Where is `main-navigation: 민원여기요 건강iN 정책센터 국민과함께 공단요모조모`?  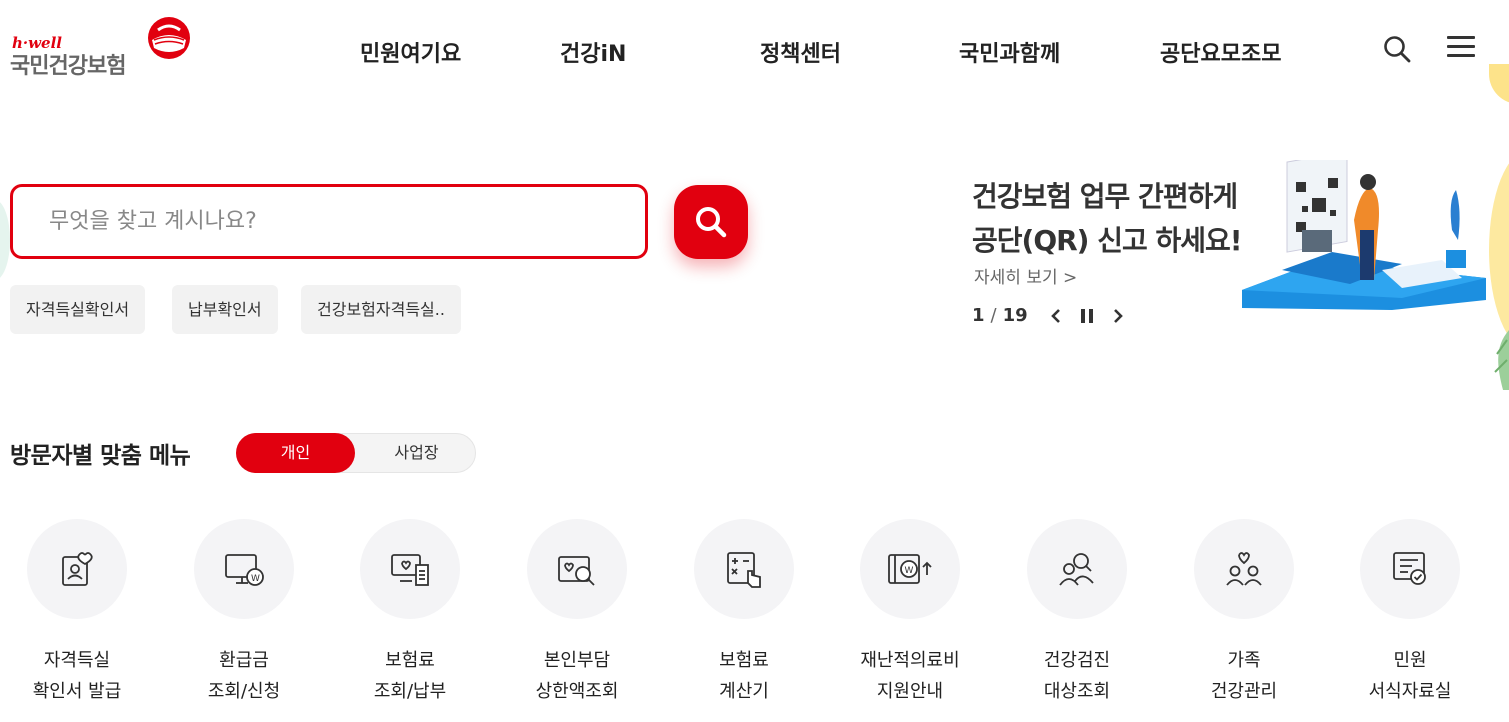 main-navigation: 민원여기요 건강iN 정책센터 국민과함께 공단요모조모 is located at coordinates (754, 52).